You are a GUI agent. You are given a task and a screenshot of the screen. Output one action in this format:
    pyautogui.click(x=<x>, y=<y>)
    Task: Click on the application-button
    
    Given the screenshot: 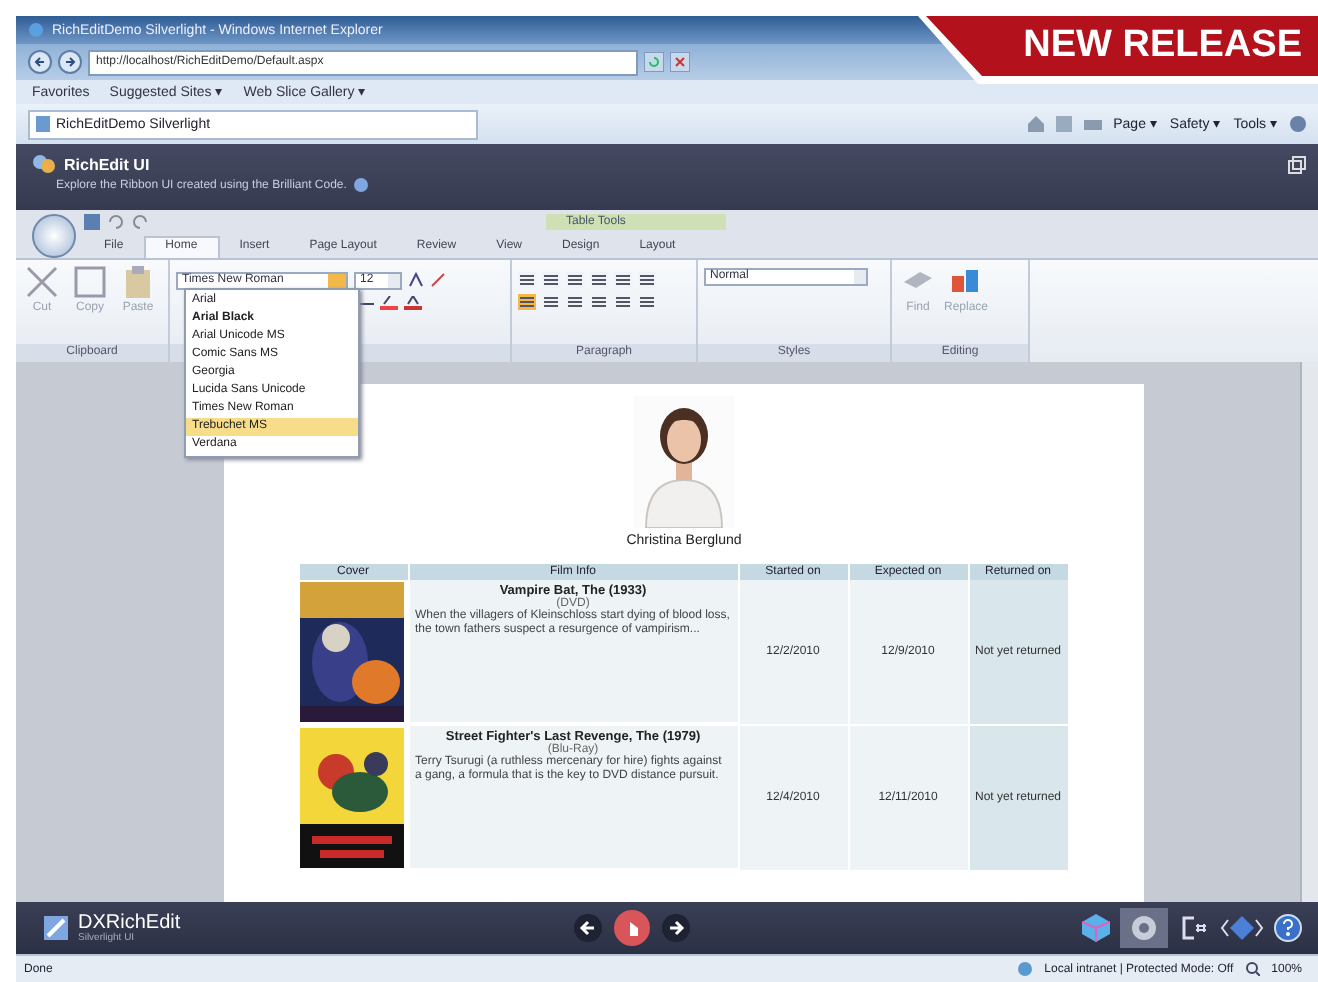 What is the action you would take?
    pyautogui.click(x=54, y=235)
    